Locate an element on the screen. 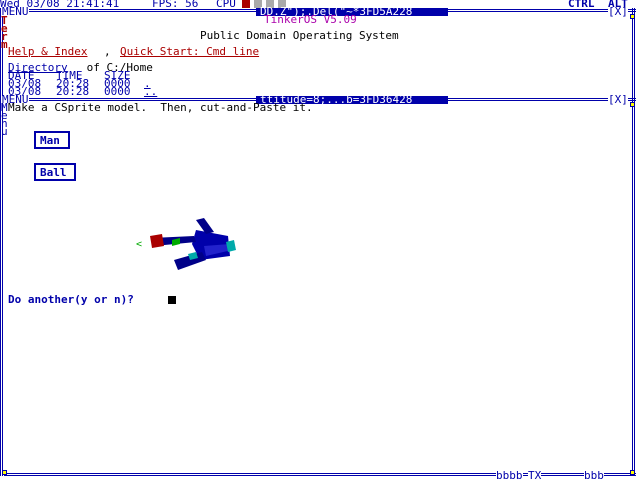  model-window-corner-bl is located at coordinates (4, 472).